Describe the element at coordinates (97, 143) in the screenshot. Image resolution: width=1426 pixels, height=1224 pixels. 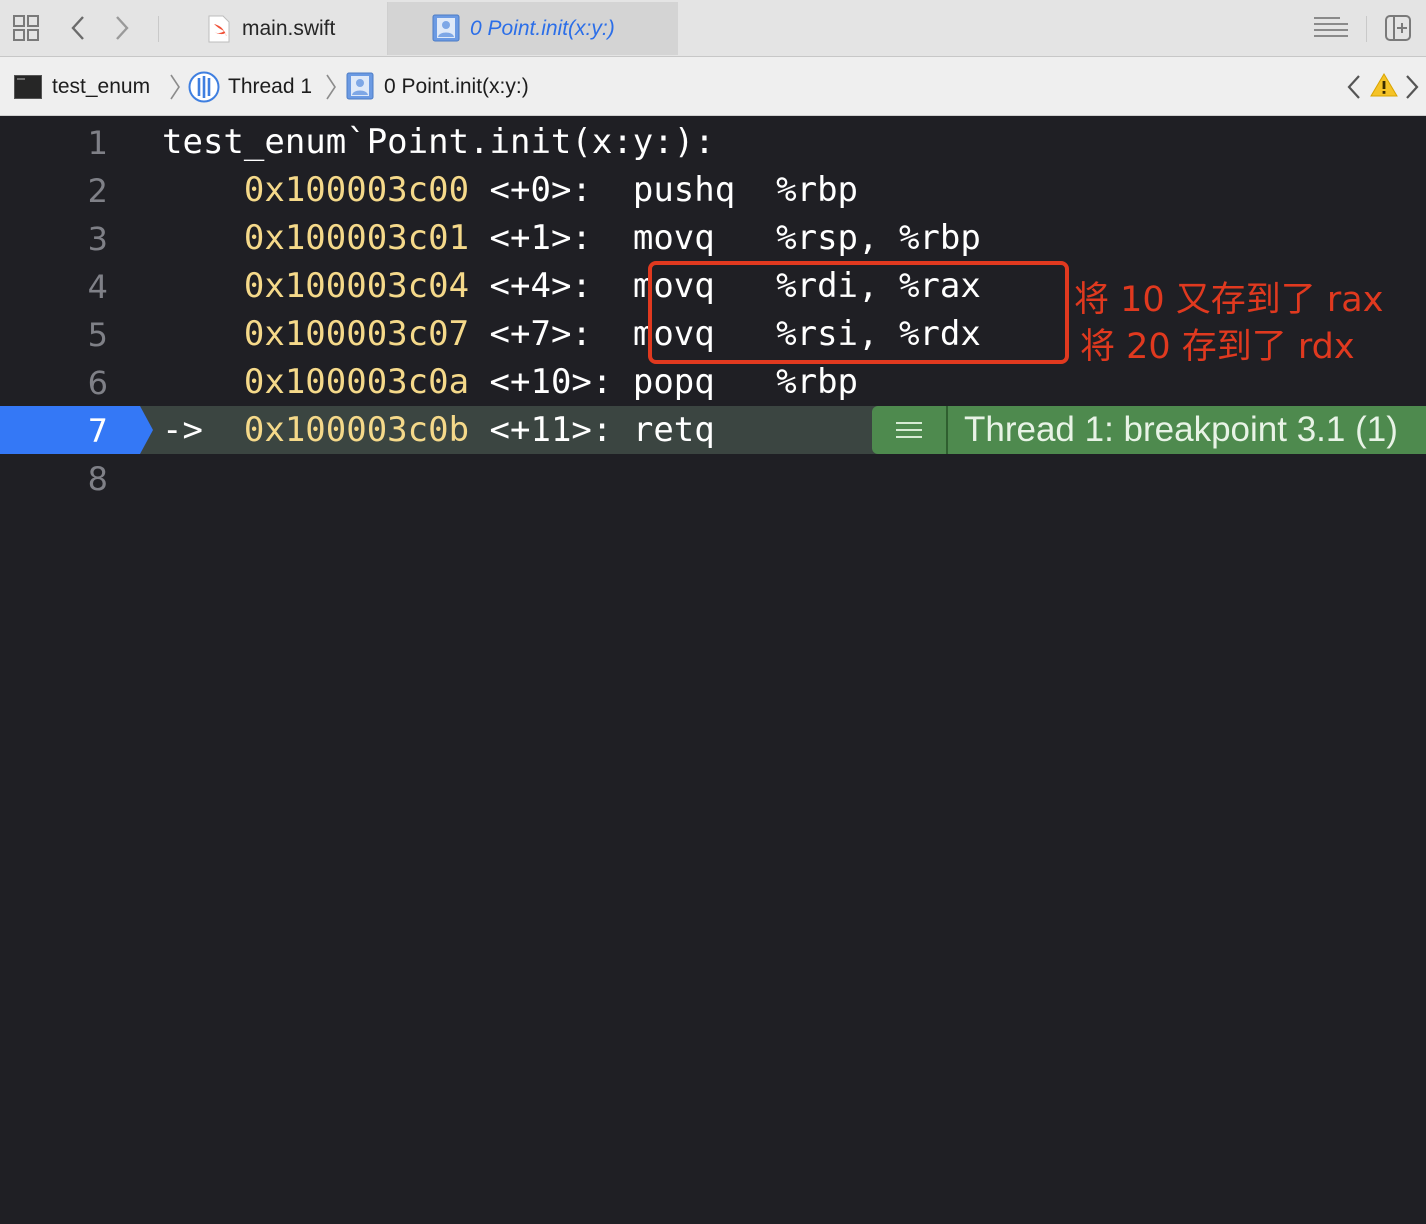
I see `line-number: 1` at that location.